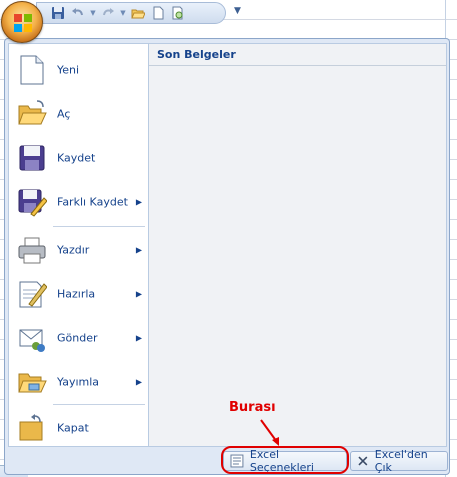 The height and width of the screenshot is (477, 457). Describe the element at coordinates (64, 114) in the screenshot. I see `menu-item-label: Aç` at that location.